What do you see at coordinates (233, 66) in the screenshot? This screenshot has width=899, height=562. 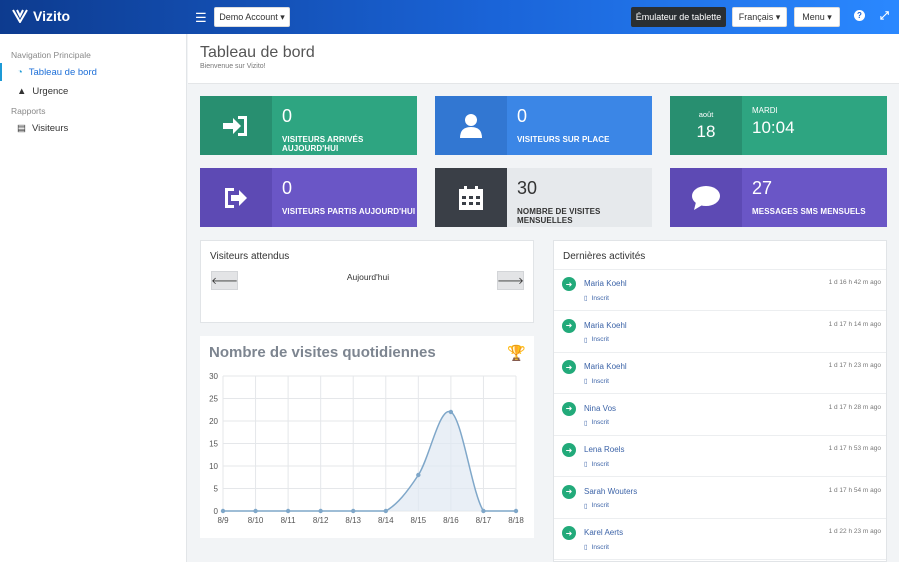 I see `page-subtitle: Bienvenue sur Vizito!` at bounding box center [233, 66].